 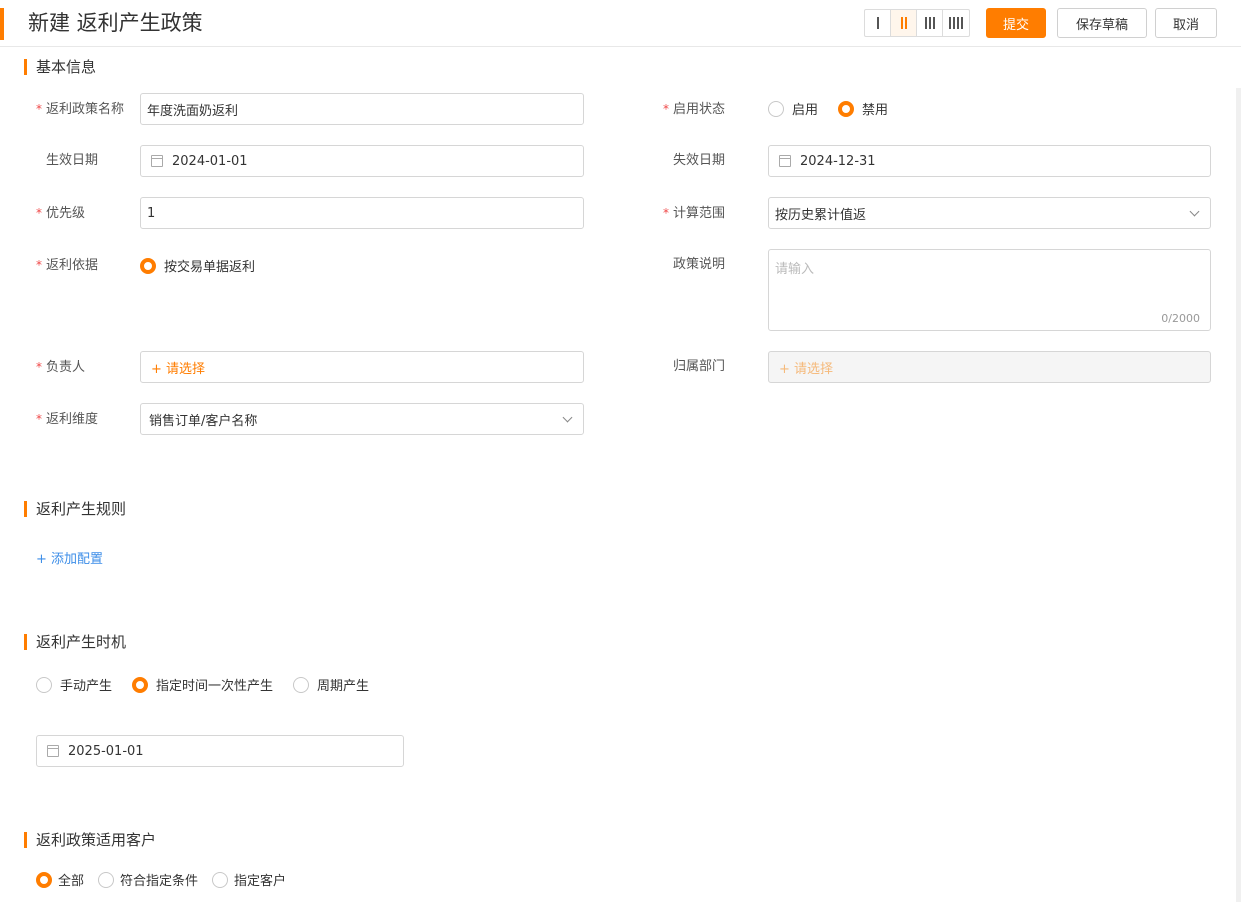 I want to click on radio-label: 全部, so click(x=71, y=881).